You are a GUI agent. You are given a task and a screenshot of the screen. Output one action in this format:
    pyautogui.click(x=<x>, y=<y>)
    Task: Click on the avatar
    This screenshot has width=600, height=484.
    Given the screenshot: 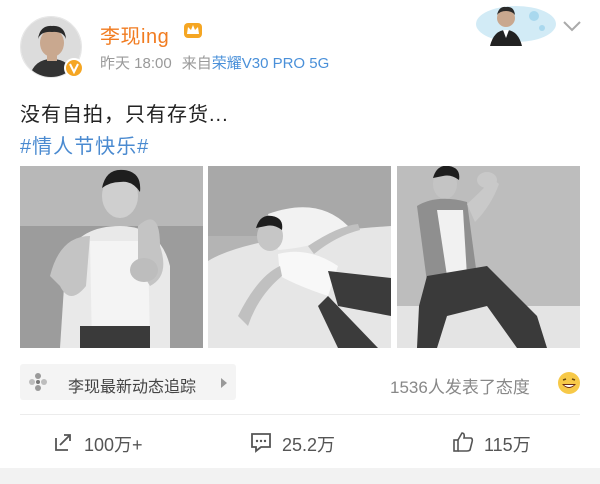 What is the action you would take?
    pyautogui.click(x=52, y=47)
    